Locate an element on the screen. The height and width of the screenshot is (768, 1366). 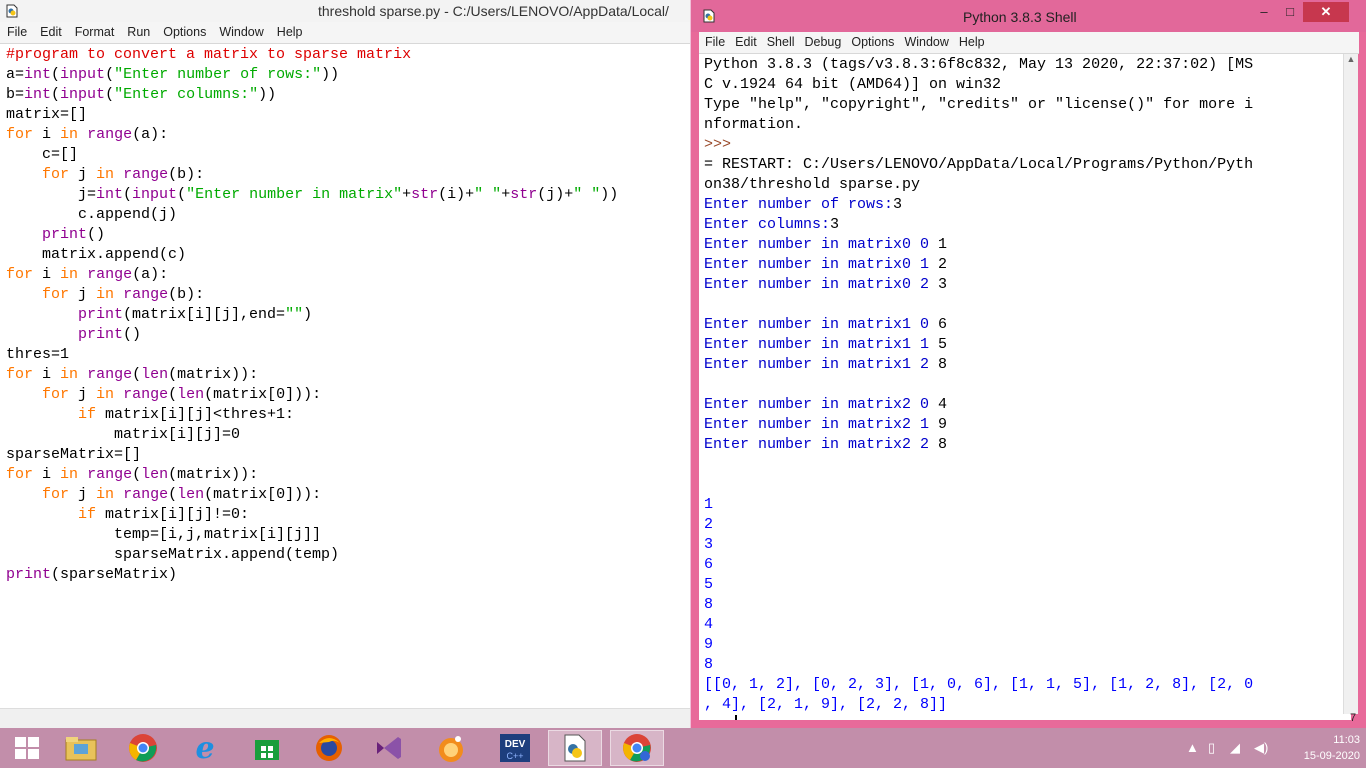
minimize-button: – is located at coordinates (1264, 12).